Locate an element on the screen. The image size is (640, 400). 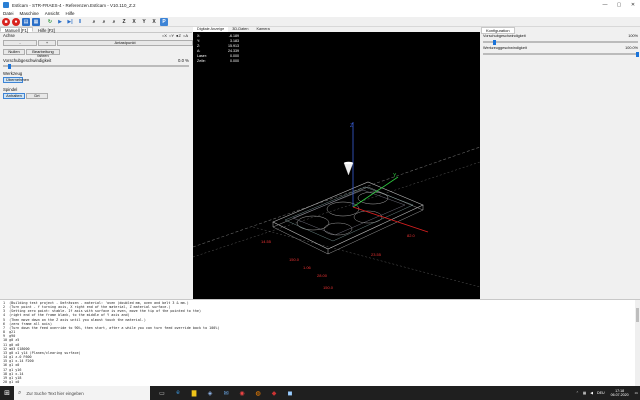
tab-manuell: Manuell [F1] is located at coordinates (17, 30).